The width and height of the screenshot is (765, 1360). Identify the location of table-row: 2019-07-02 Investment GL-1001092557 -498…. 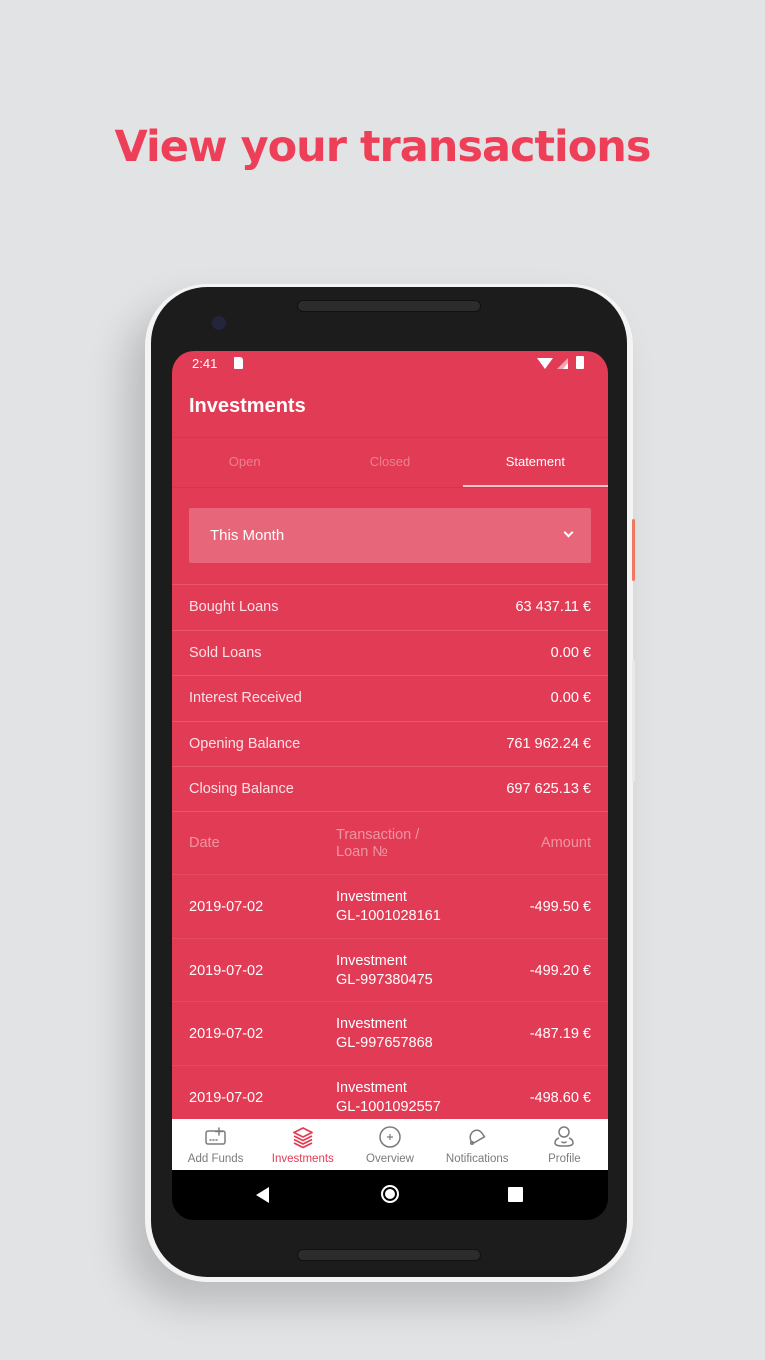
(390, 1092).